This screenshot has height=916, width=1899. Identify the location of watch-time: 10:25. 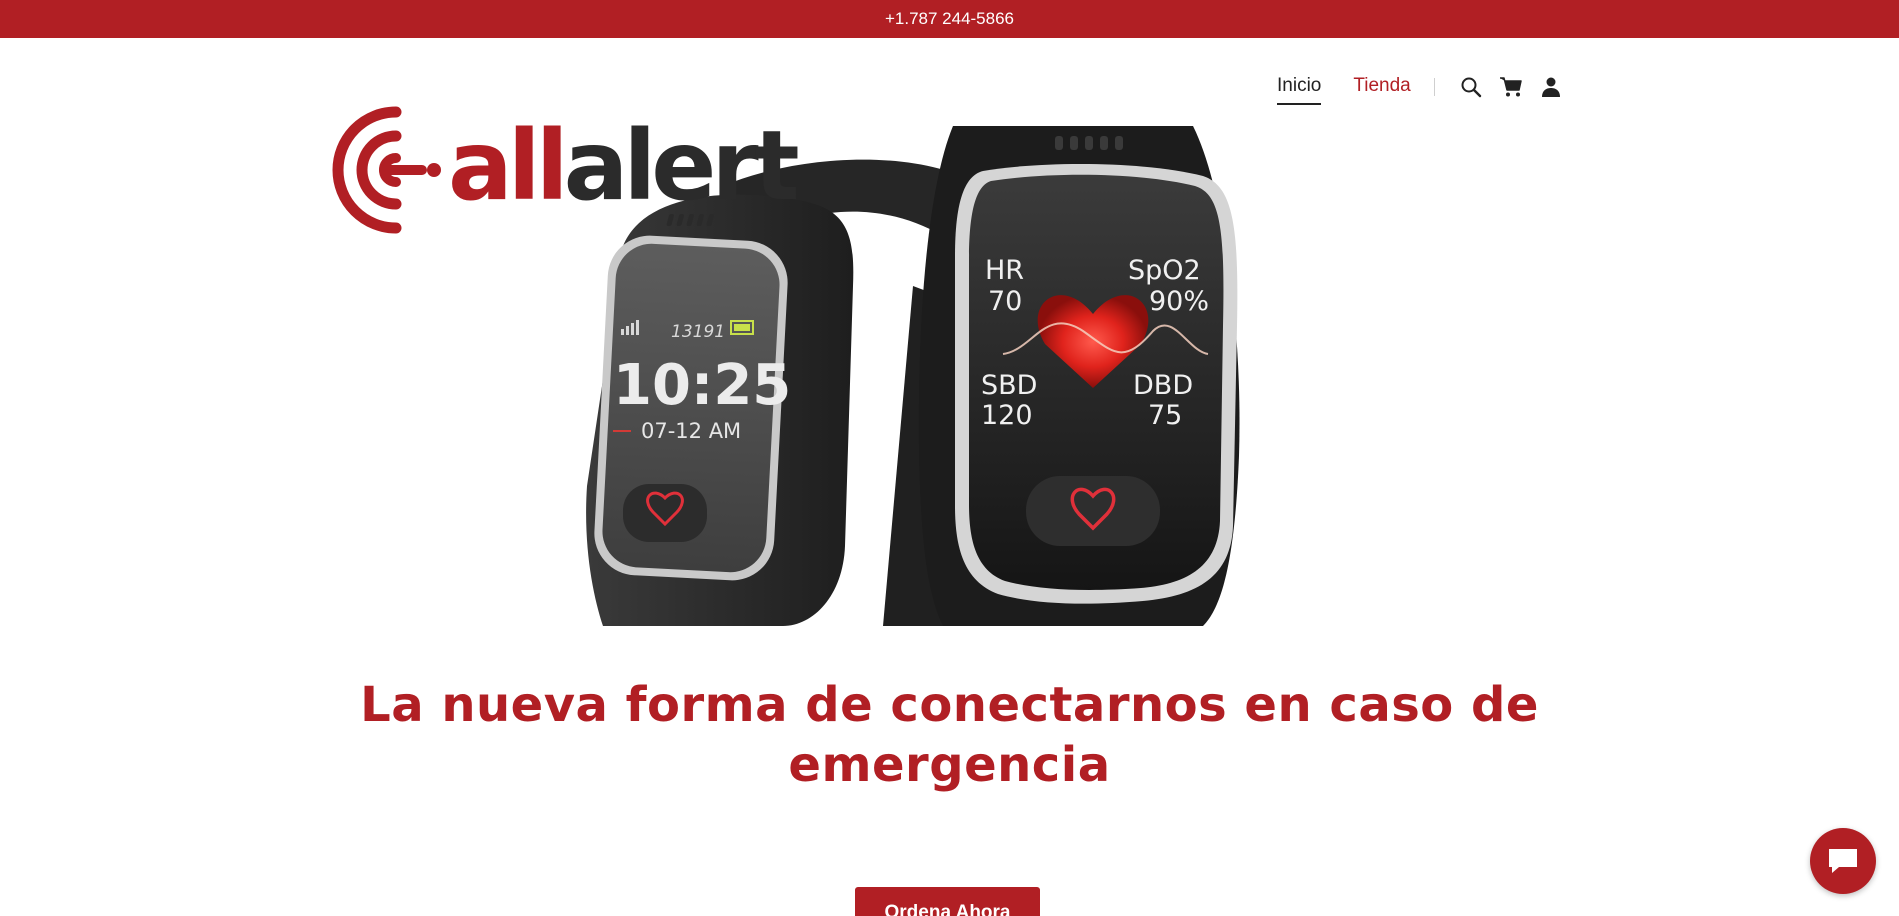
(702, 385).